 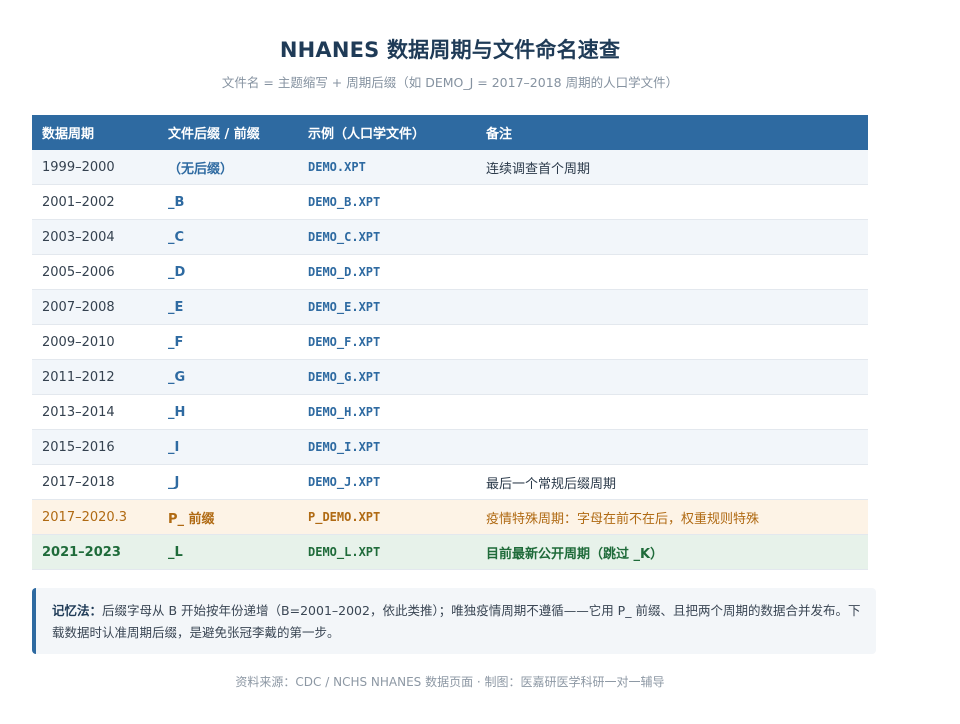 What do you see at coordinates (387, 342) in the screenshot?
I see `cell-file: DEMO_F.XPT` at bounding box center [387, 342].